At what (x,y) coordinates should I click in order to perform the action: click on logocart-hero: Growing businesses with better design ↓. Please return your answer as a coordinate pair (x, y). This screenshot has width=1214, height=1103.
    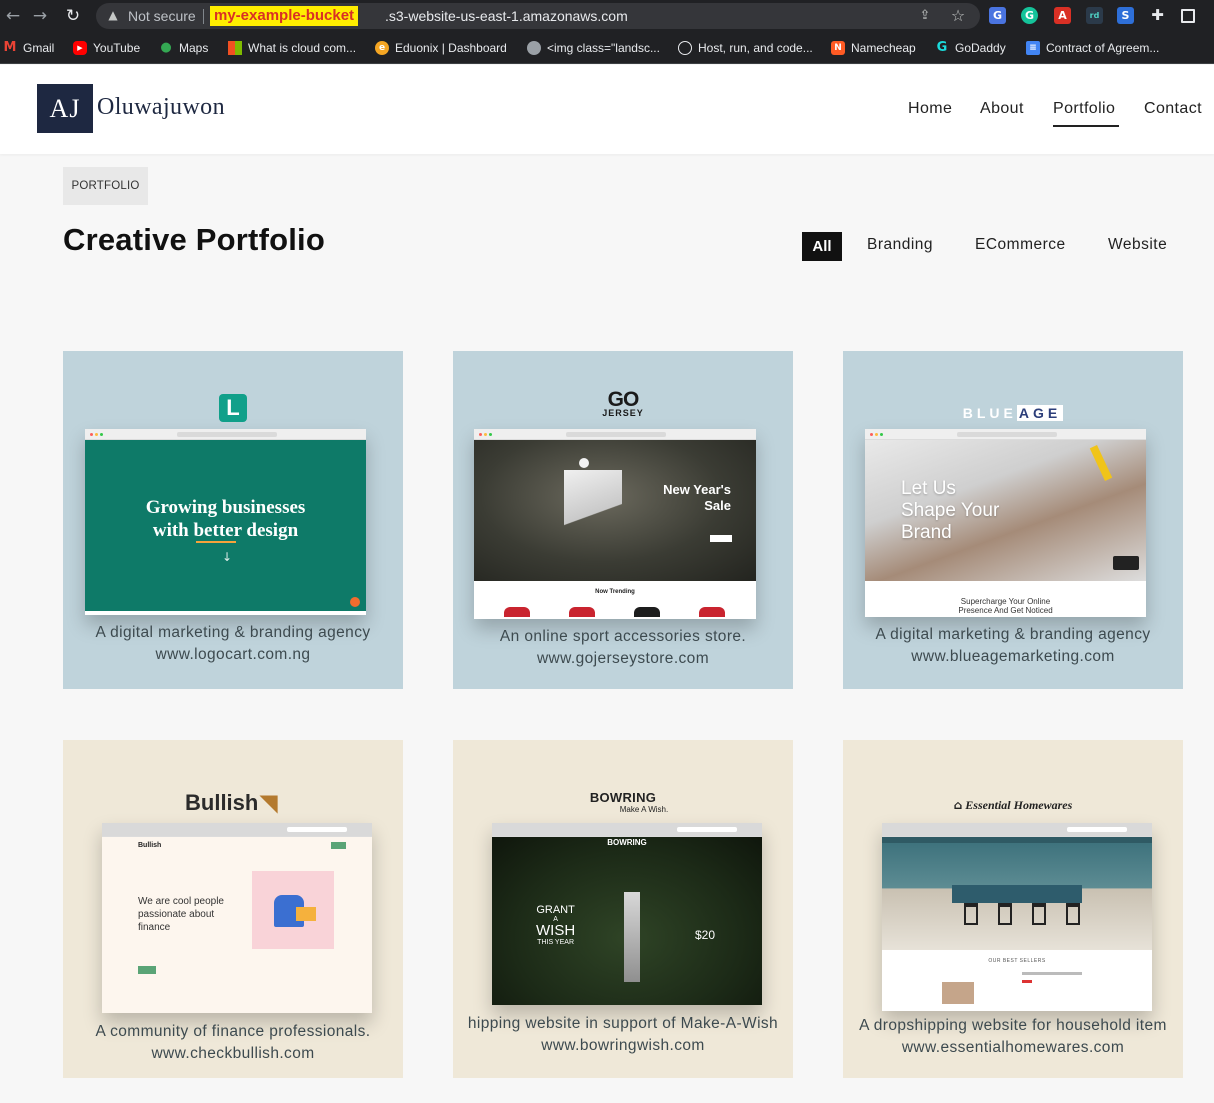
    Looking at the image, I should click on (225, 527).